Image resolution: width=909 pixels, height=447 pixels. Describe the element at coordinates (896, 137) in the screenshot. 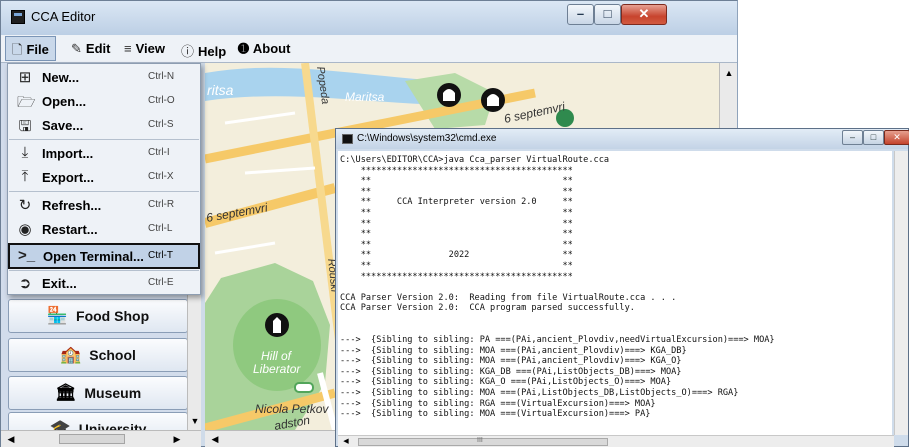

I see `cmd-close-button: ✕` at that location.